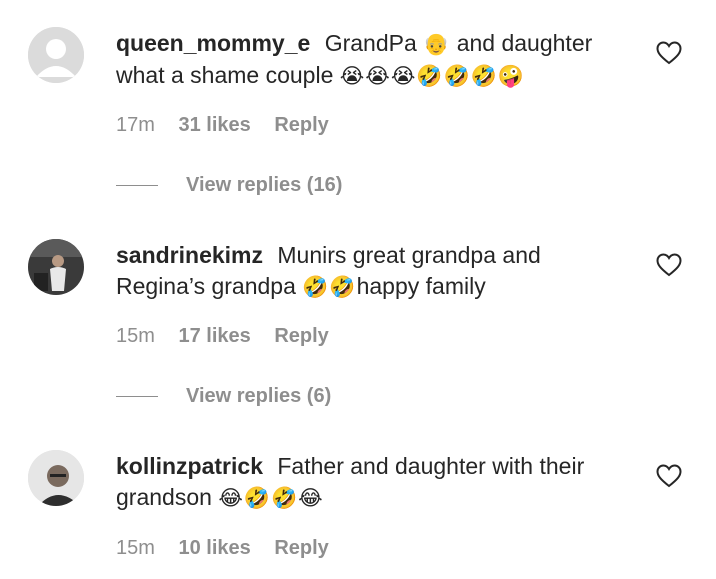 This screenshot has height=579, width=716. I want to click on comment-emoji: 👴, so click(437, 44).